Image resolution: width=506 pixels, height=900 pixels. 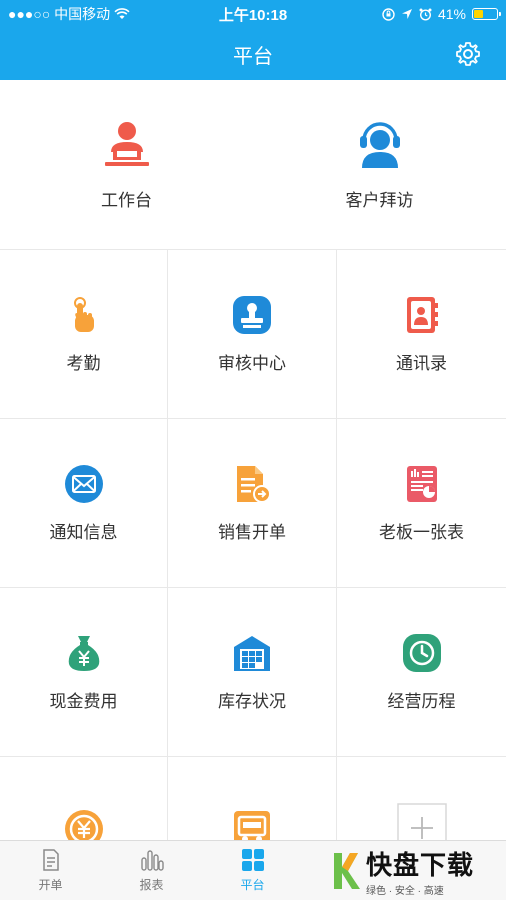 What do you see at coordinates (420, 865) in the screenshot?
I see `watermark-title: 快盘下载` at bounding box center [420, 865].